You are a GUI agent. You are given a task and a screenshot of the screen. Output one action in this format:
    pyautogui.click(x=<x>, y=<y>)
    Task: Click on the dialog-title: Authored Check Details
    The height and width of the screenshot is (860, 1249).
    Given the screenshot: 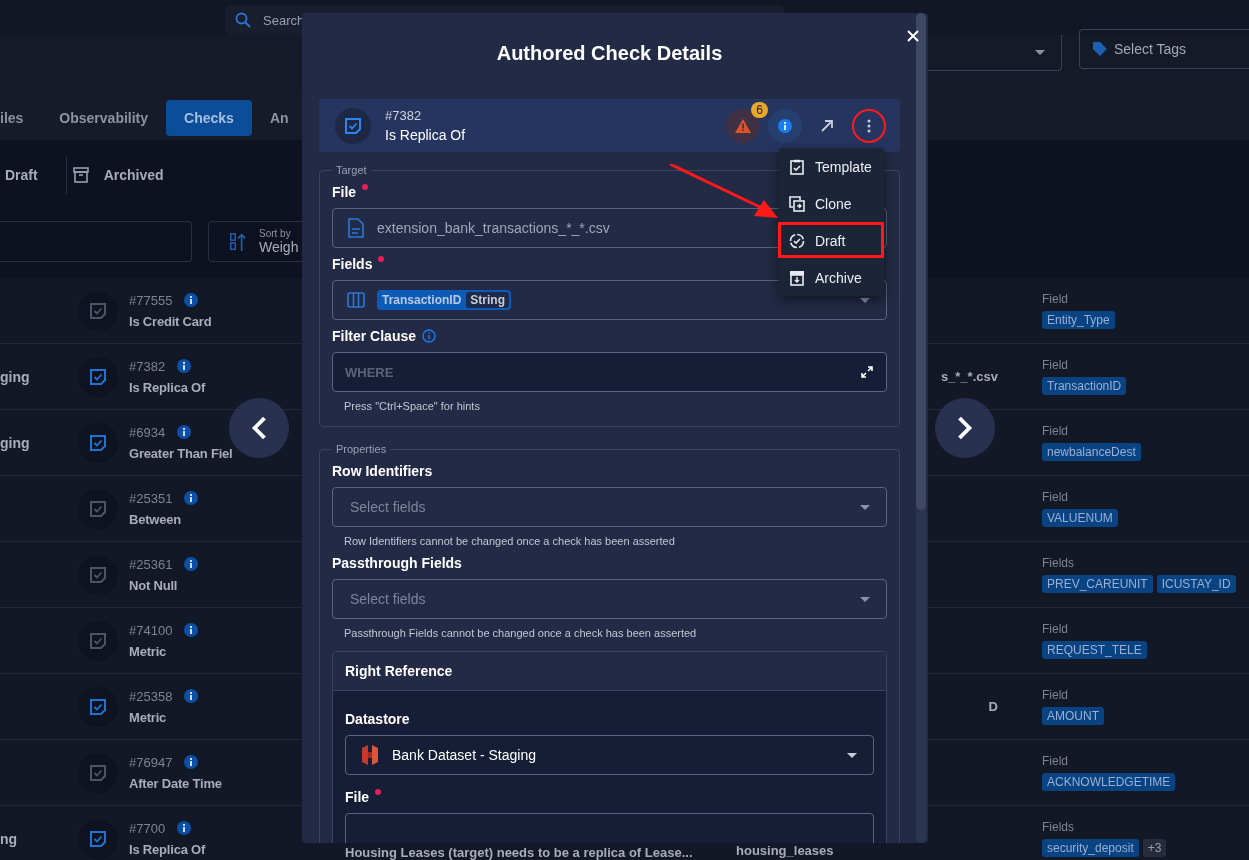 What is the action you would take?
    pyautogui.click(x=609, y=53)
    